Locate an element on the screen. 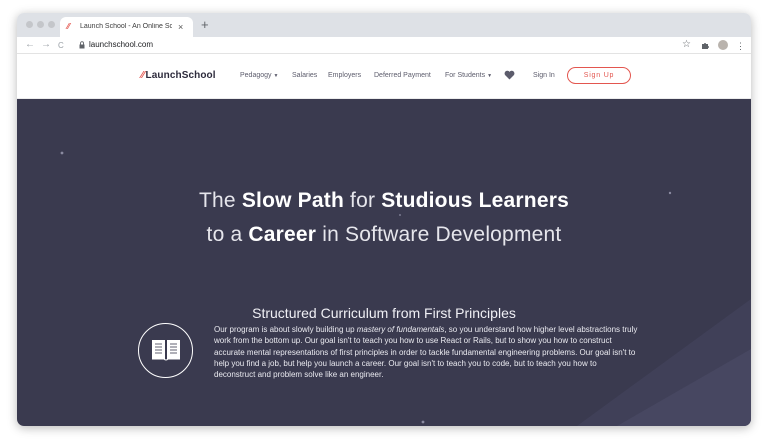 This screenshot has height=446, width=768. forward-icon: → is located at coordinates (46, 45).